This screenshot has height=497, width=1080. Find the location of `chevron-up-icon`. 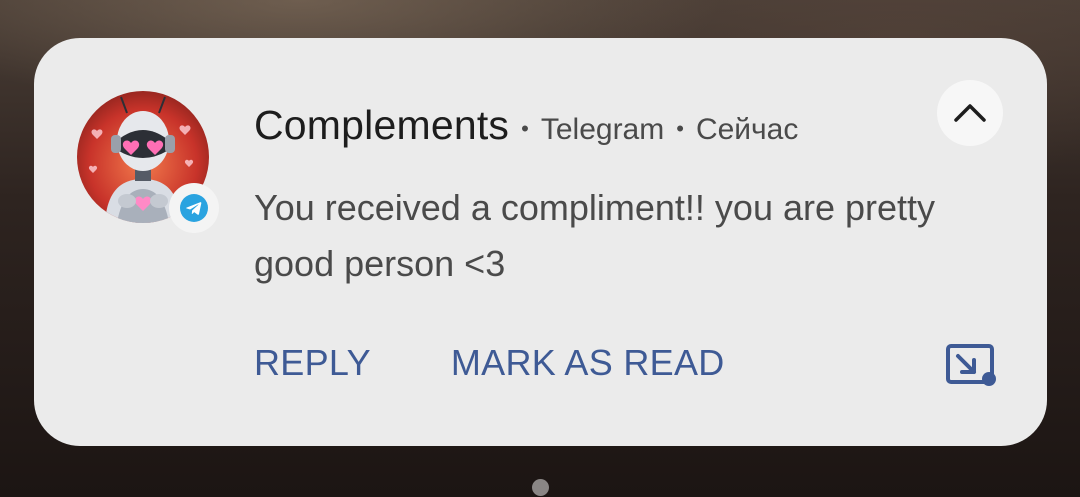

chevron-up-icon is located at coordinates (970, 113).